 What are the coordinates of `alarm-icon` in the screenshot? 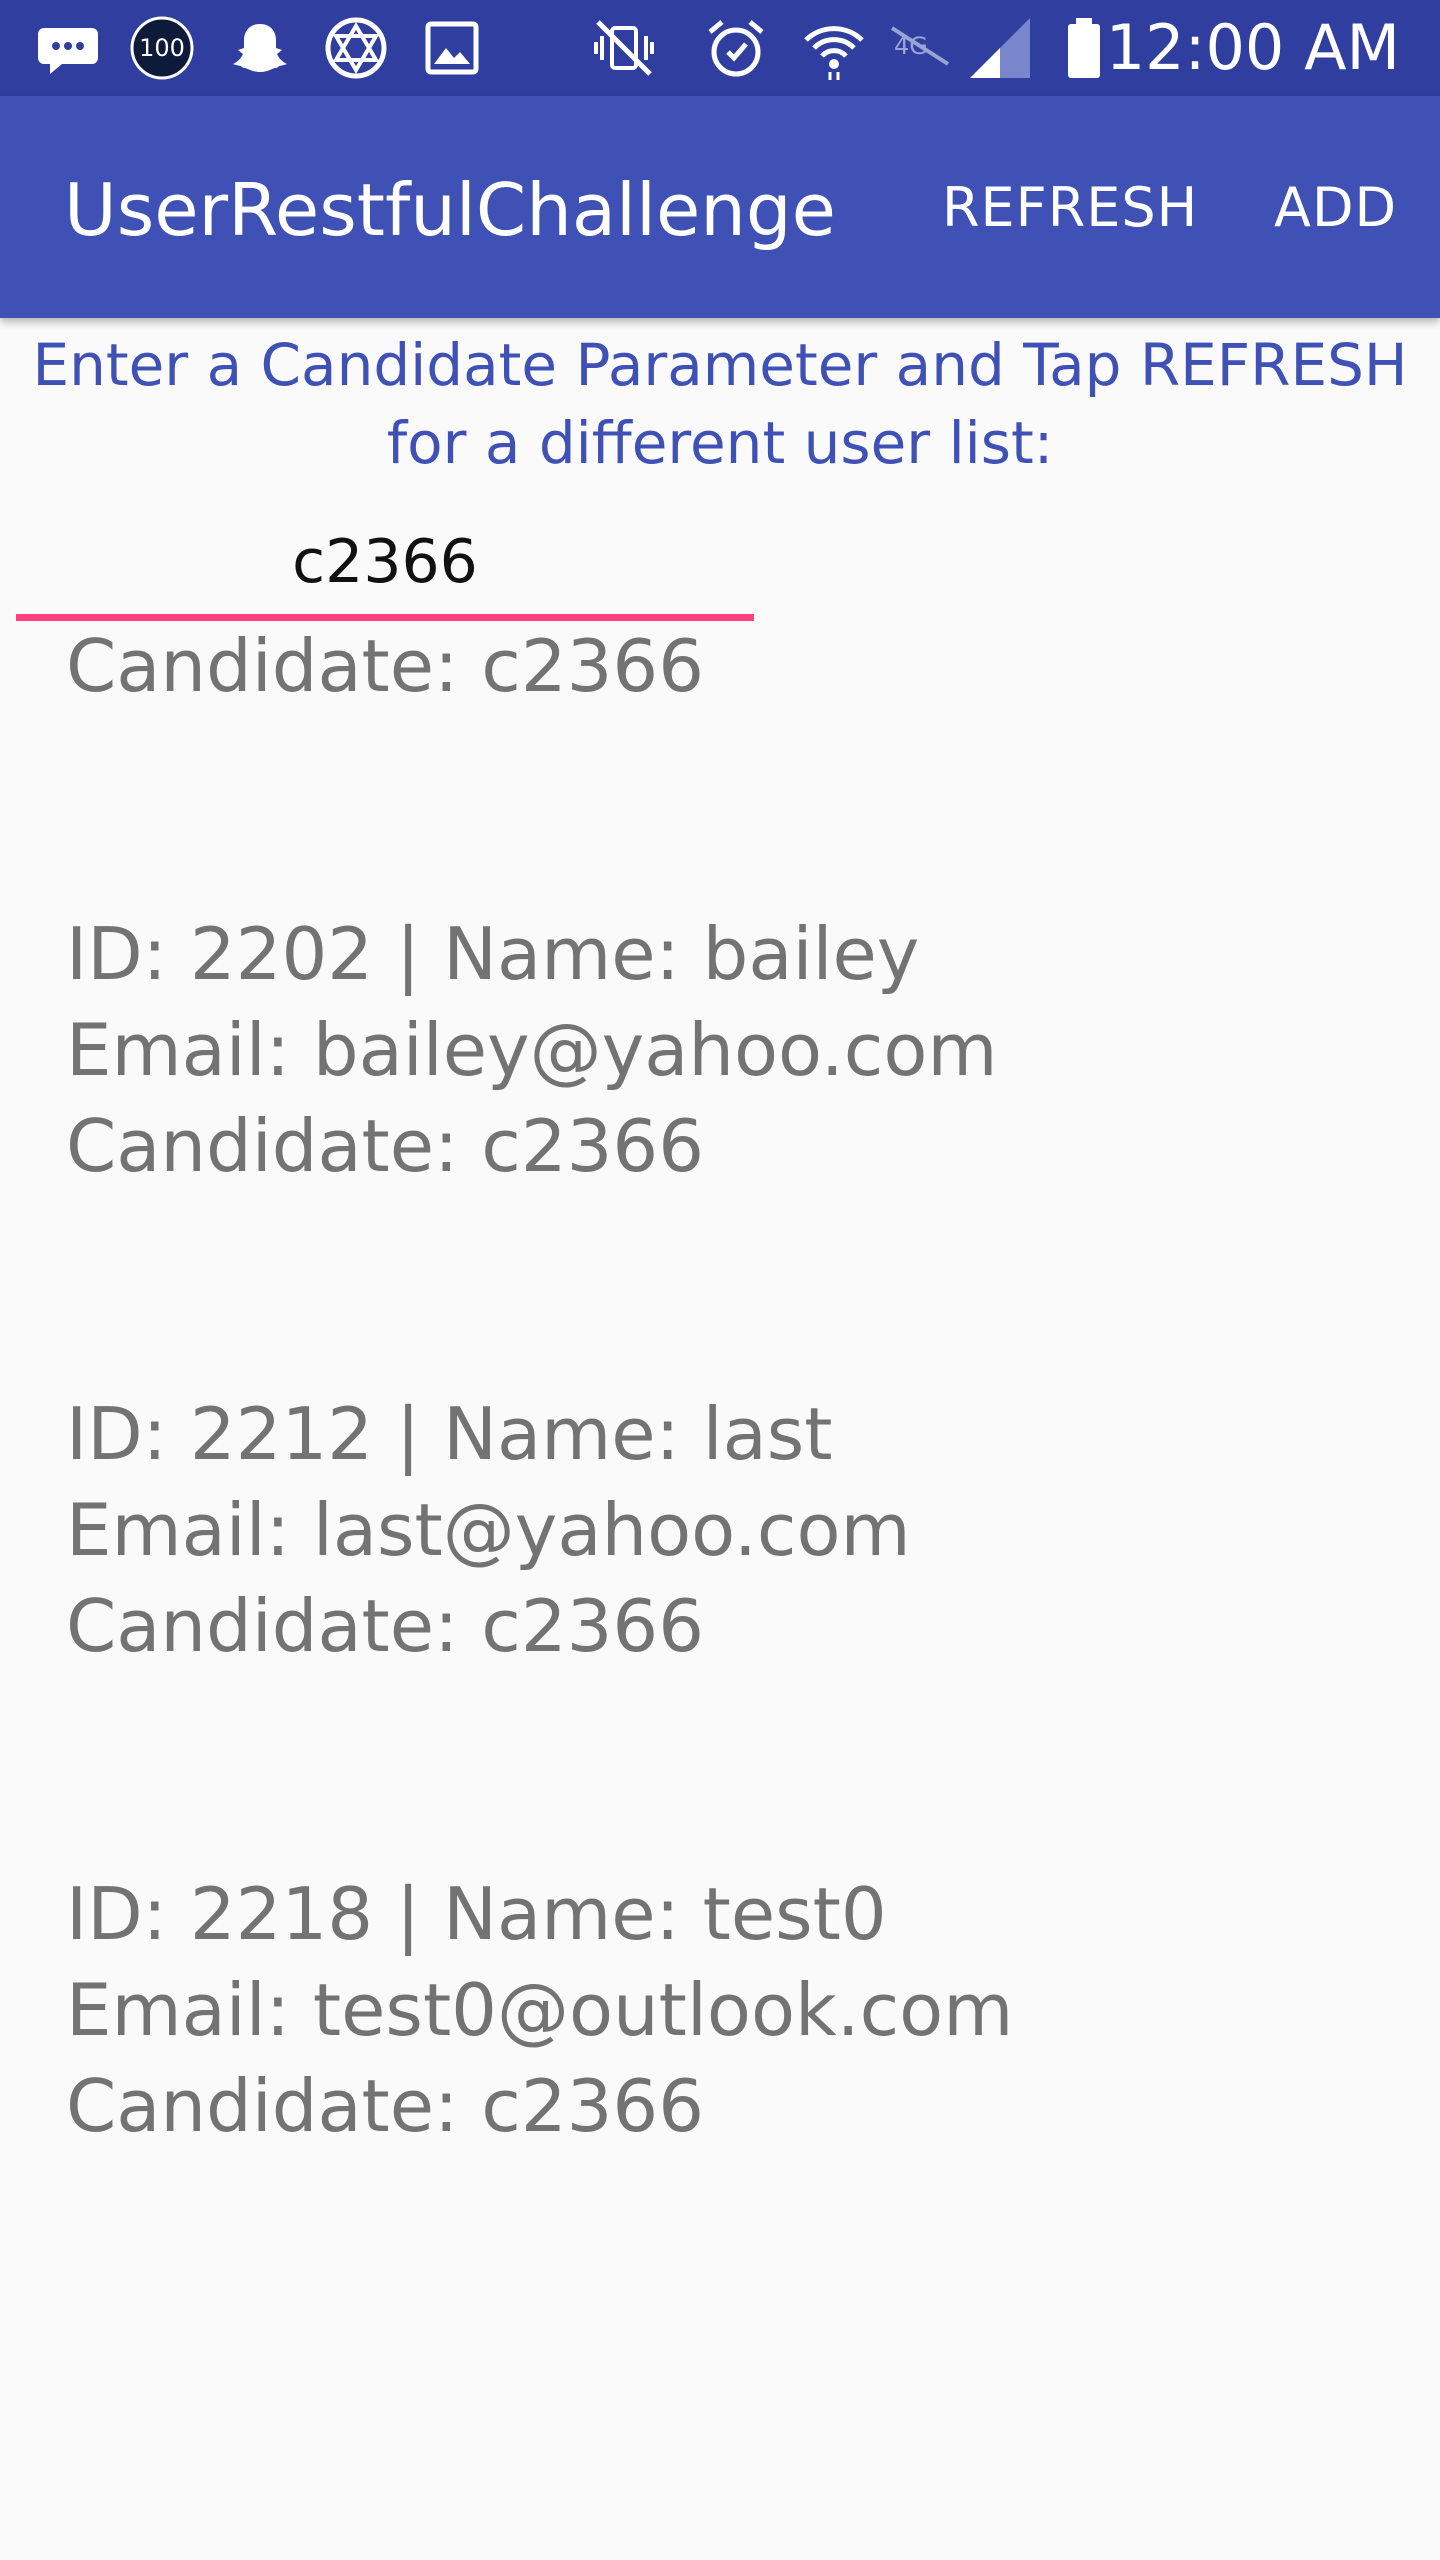 It's located at (736, 48).